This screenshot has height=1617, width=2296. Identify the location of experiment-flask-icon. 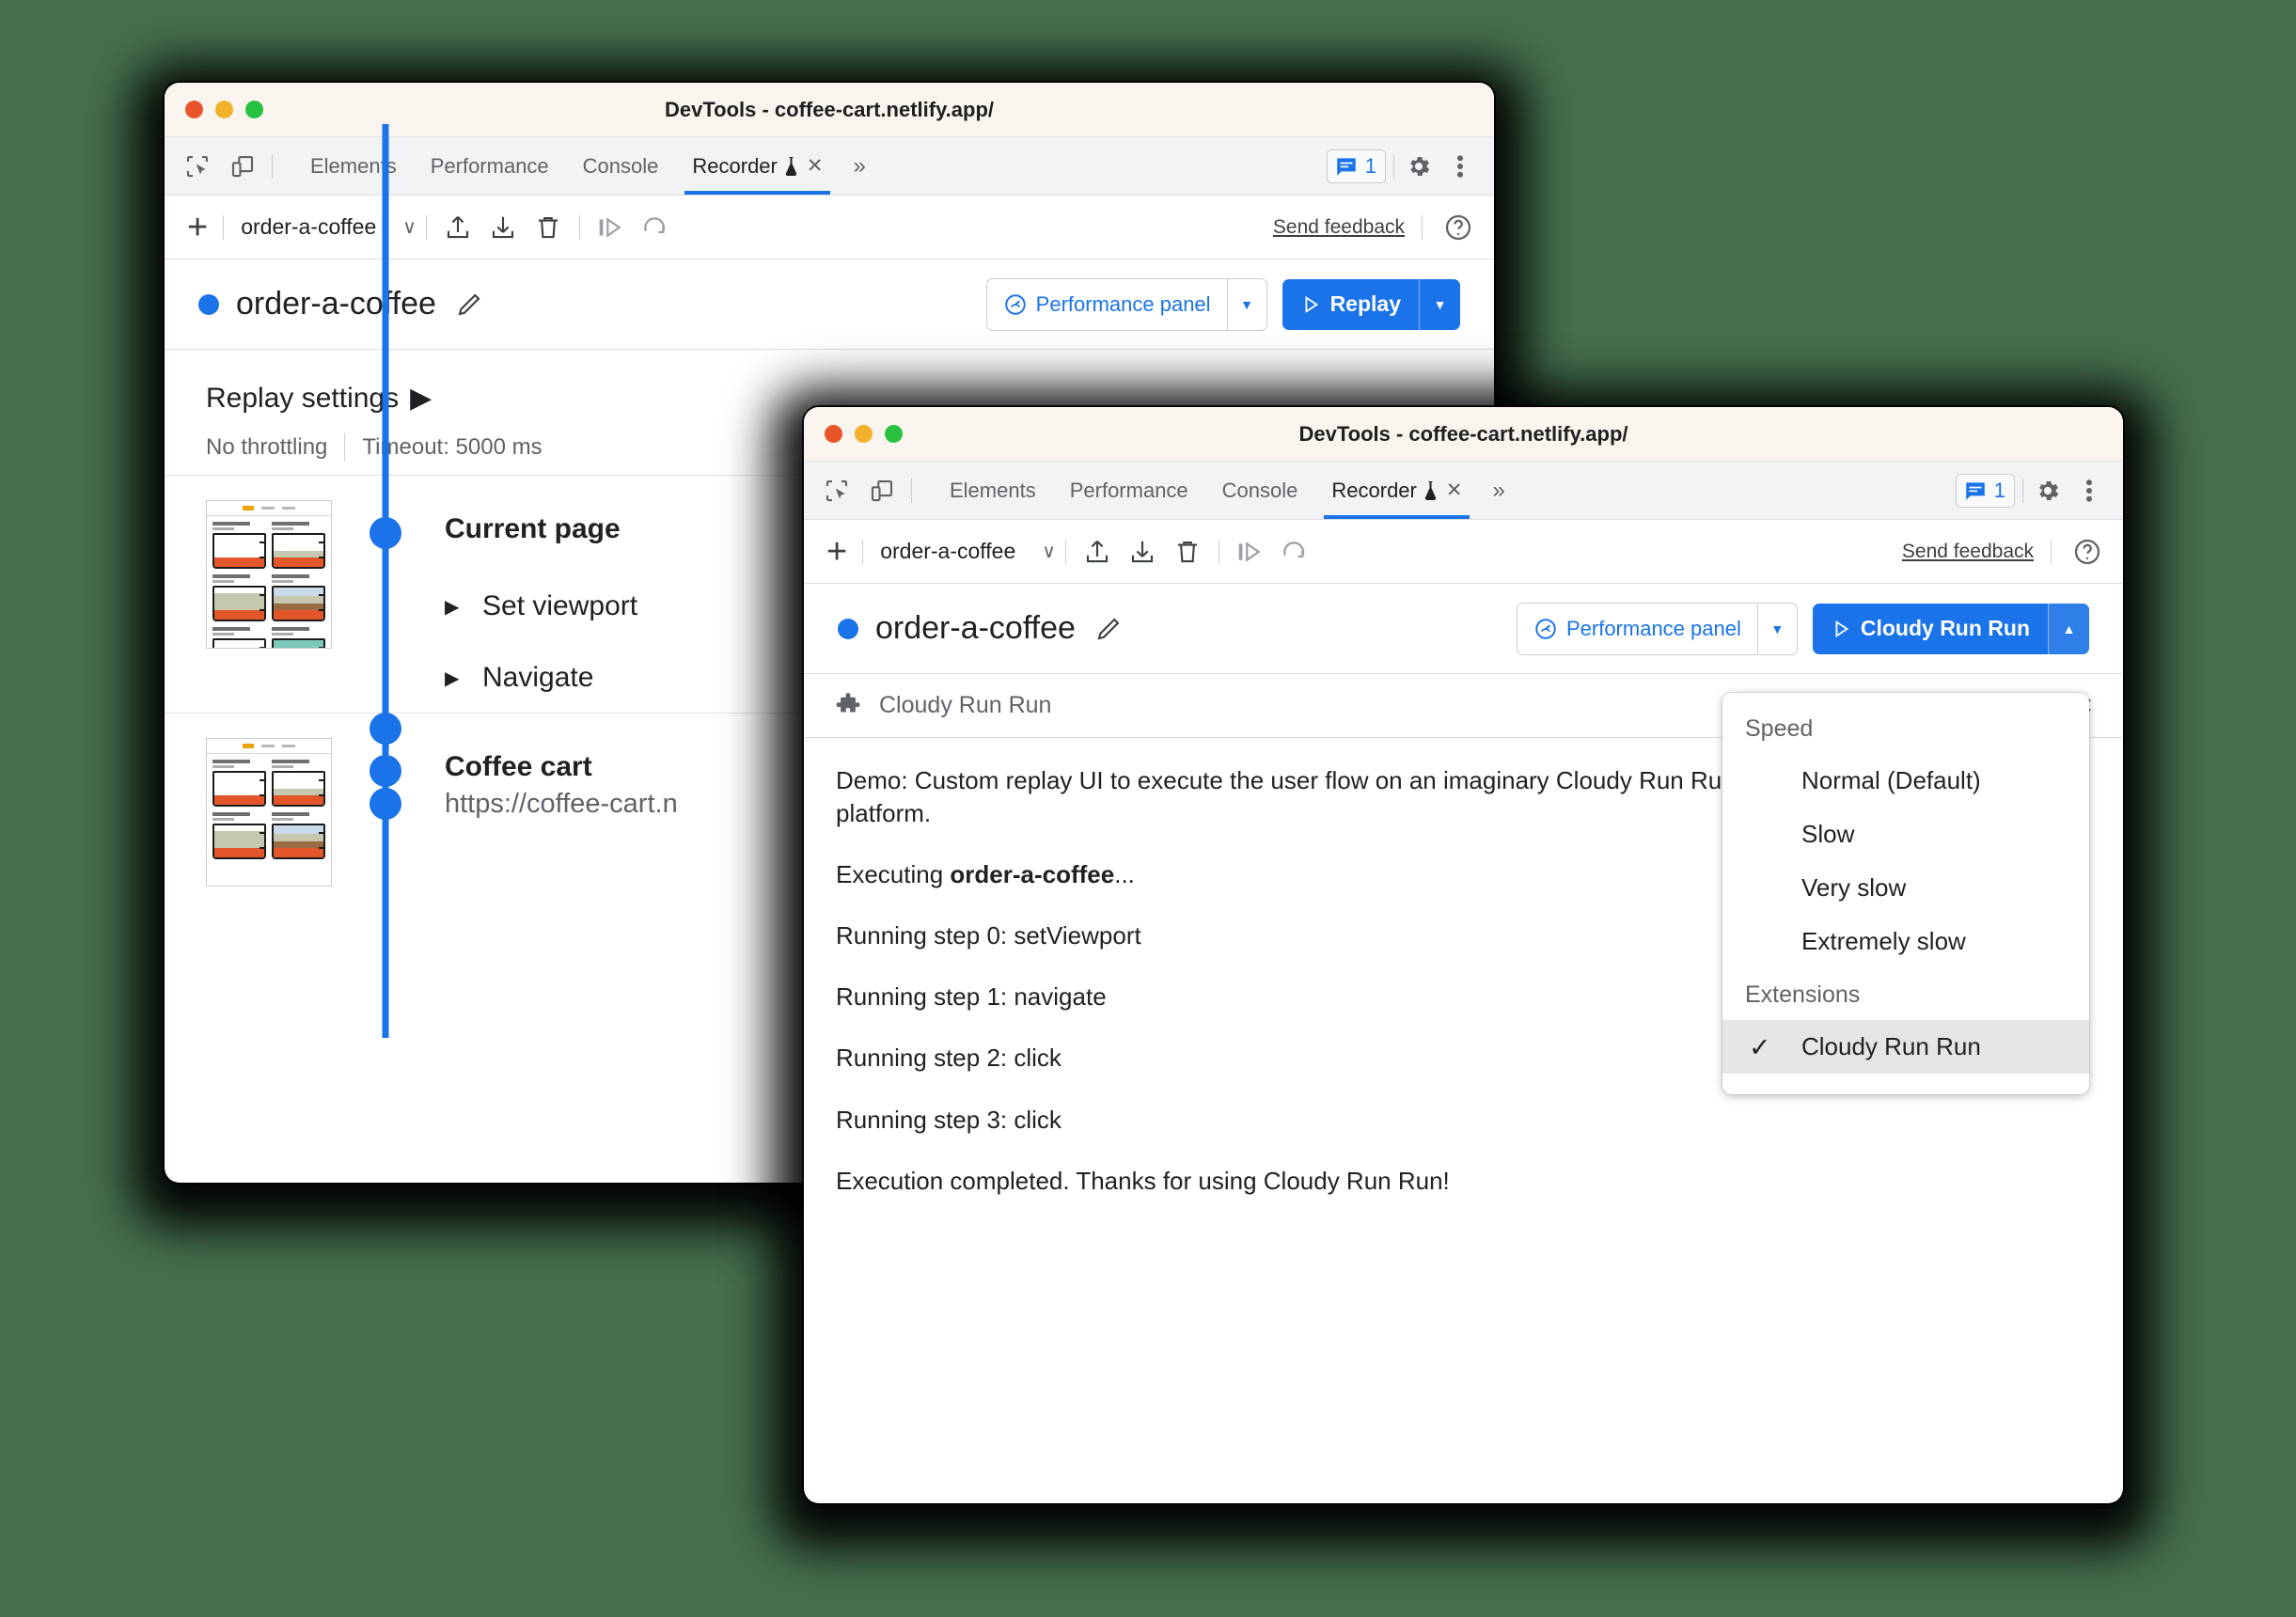
(791, 166).